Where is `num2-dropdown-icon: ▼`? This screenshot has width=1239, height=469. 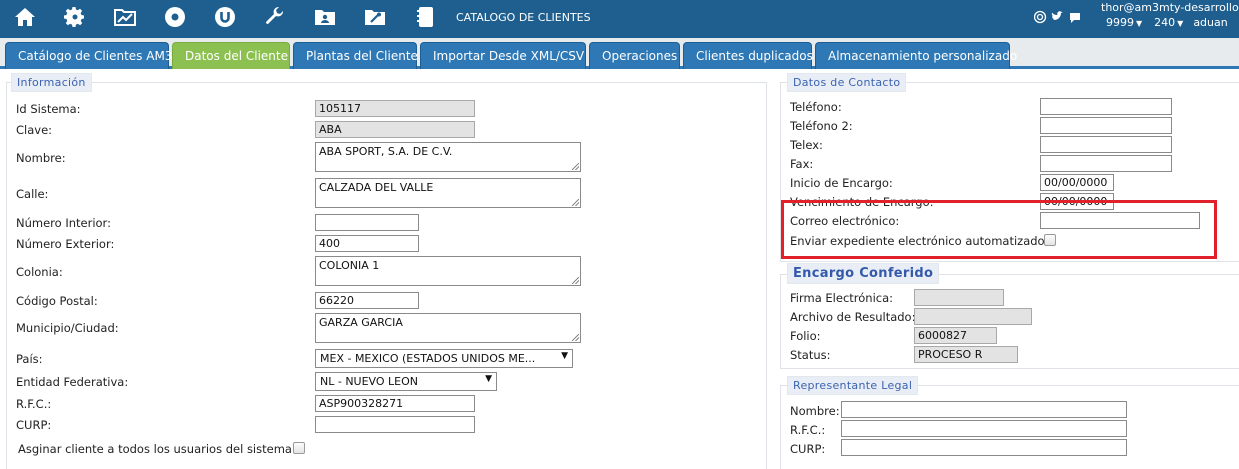 num2-dropdown-icon: ▼ is located at coordinates (1180, 23).